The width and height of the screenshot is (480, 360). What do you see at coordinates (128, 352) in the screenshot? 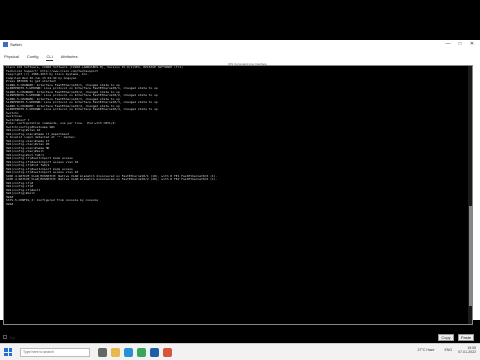
I see `edge-icon` at bounding box center [128, 352].